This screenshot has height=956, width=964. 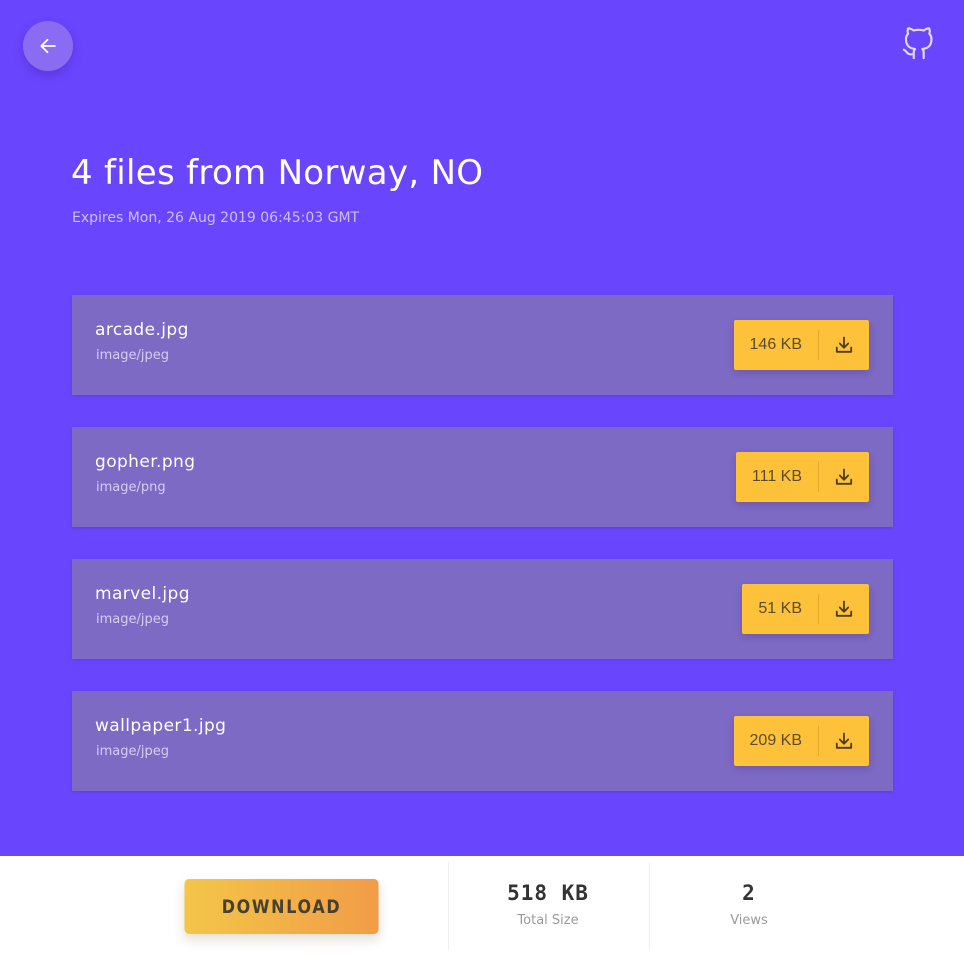 I want to click on download-all-button: DOWNLOAD, so click(x=281, y=906).